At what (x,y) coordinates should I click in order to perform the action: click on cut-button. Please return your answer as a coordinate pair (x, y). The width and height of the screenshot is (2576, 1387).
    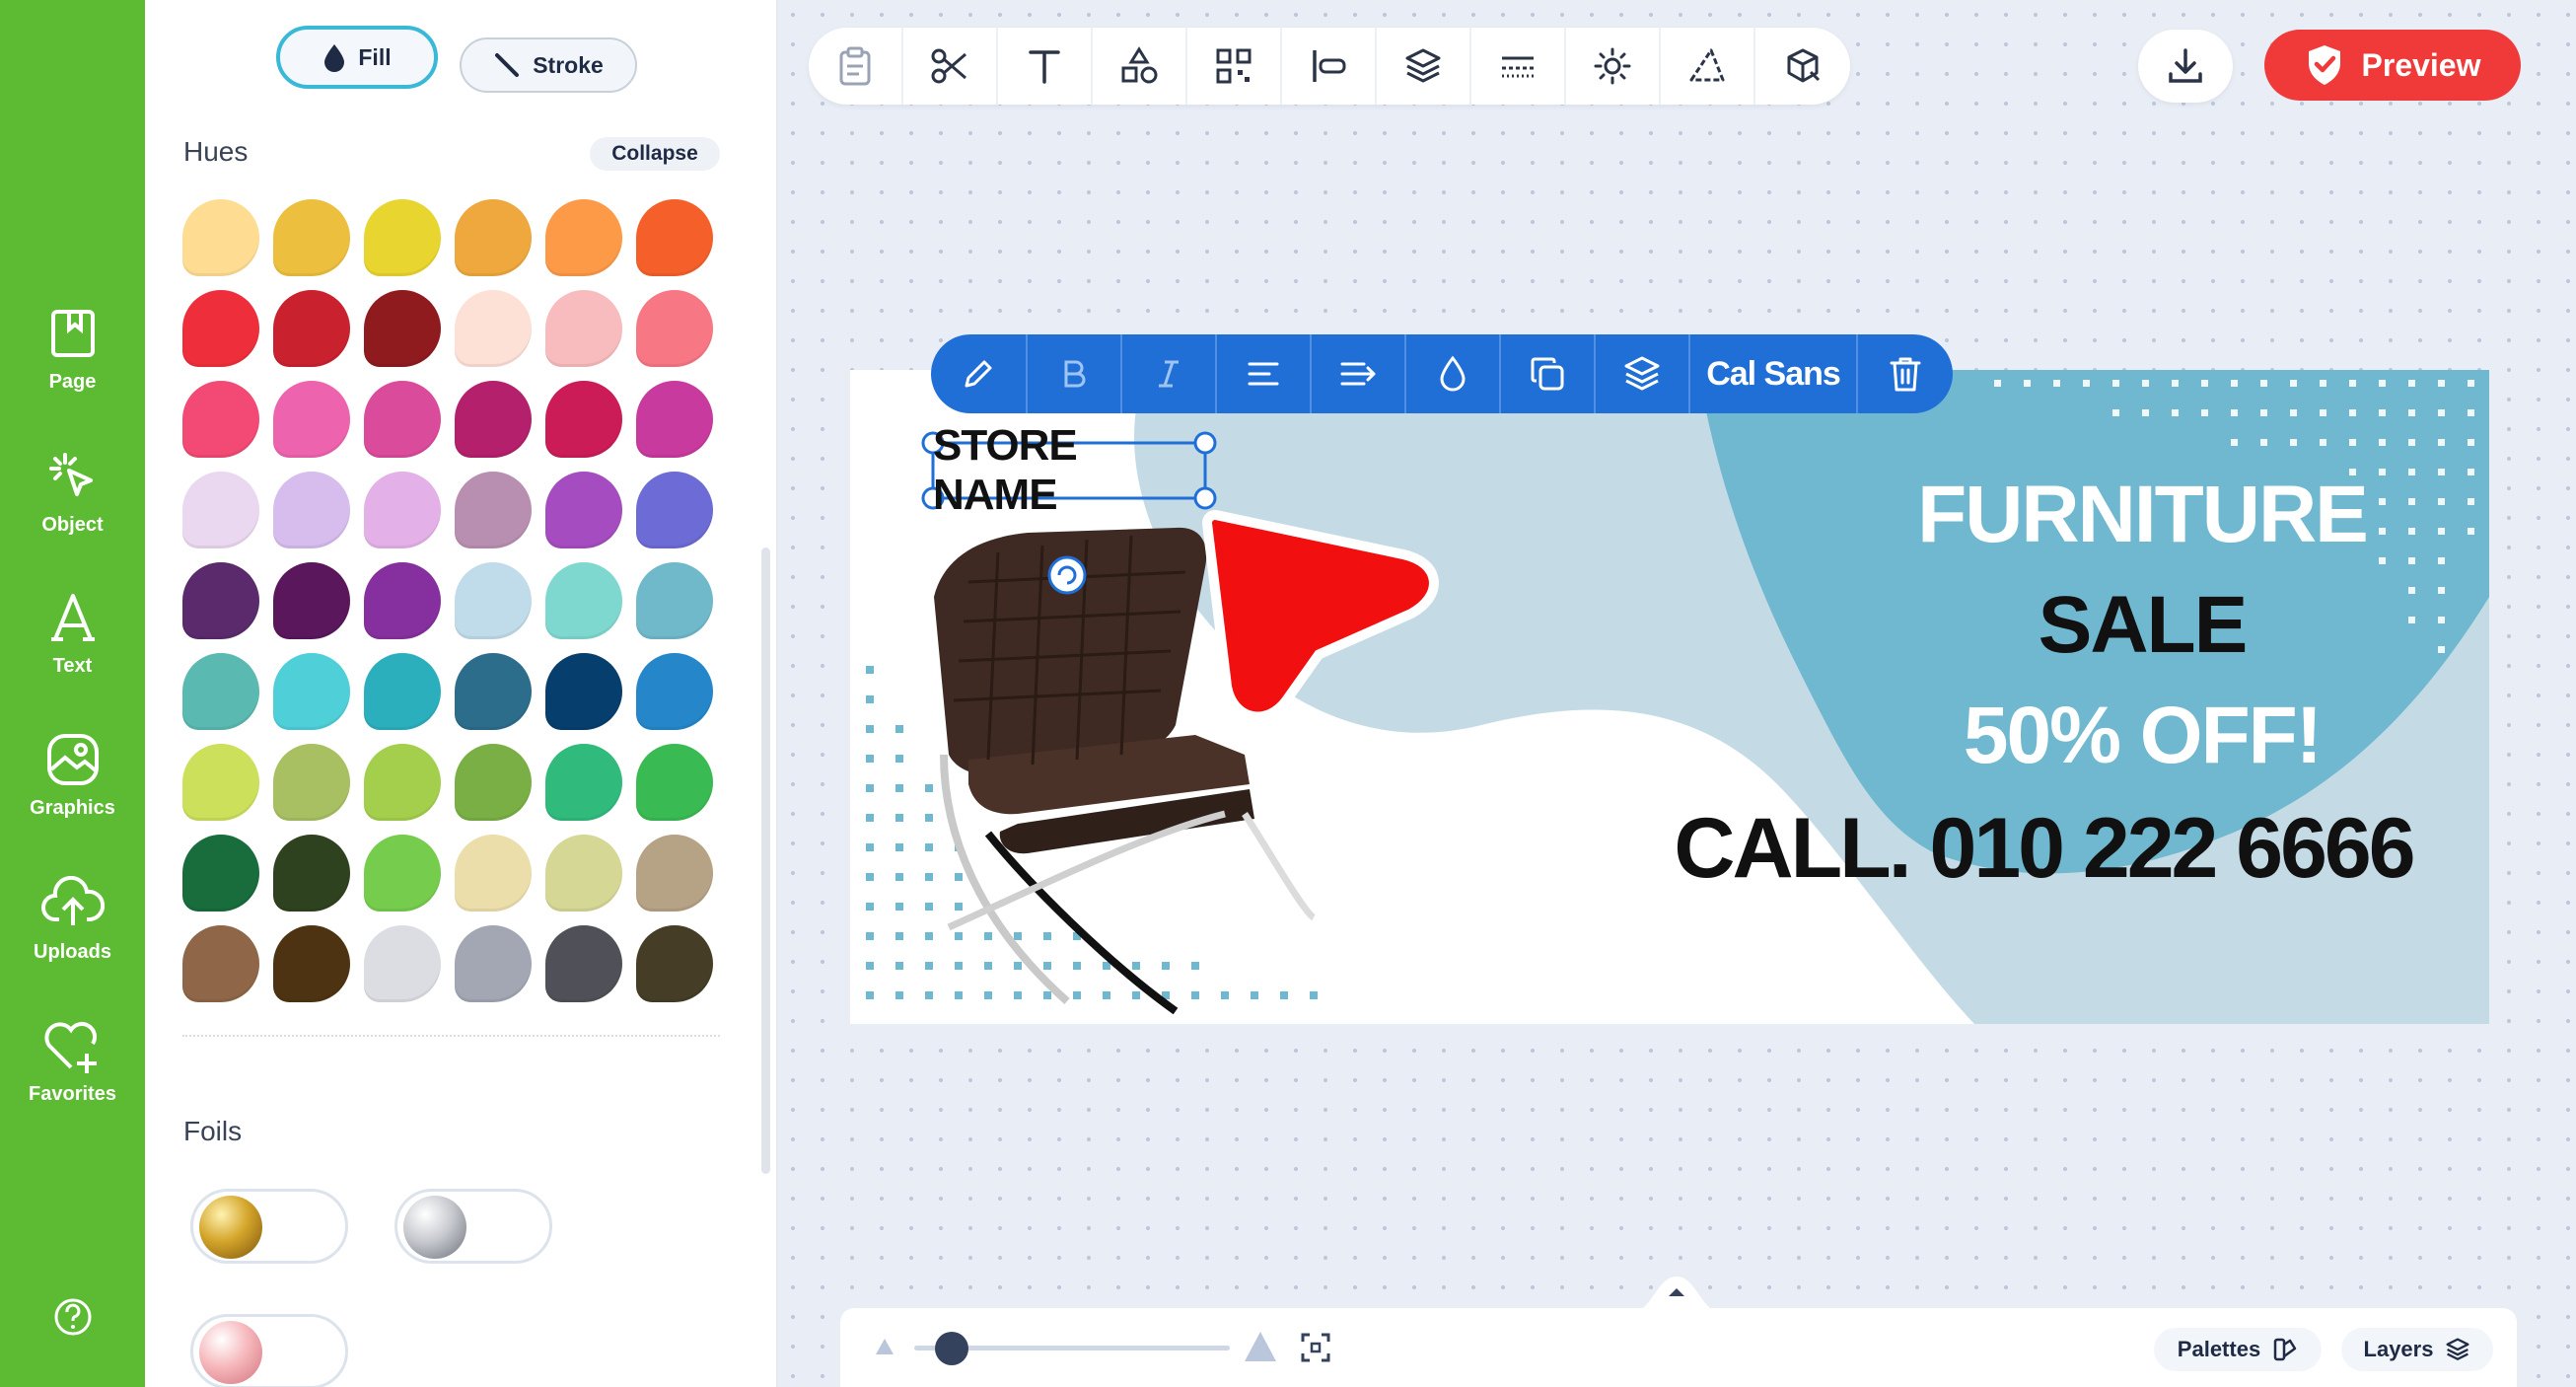
    Looking at the image, I should click on (950, 66).